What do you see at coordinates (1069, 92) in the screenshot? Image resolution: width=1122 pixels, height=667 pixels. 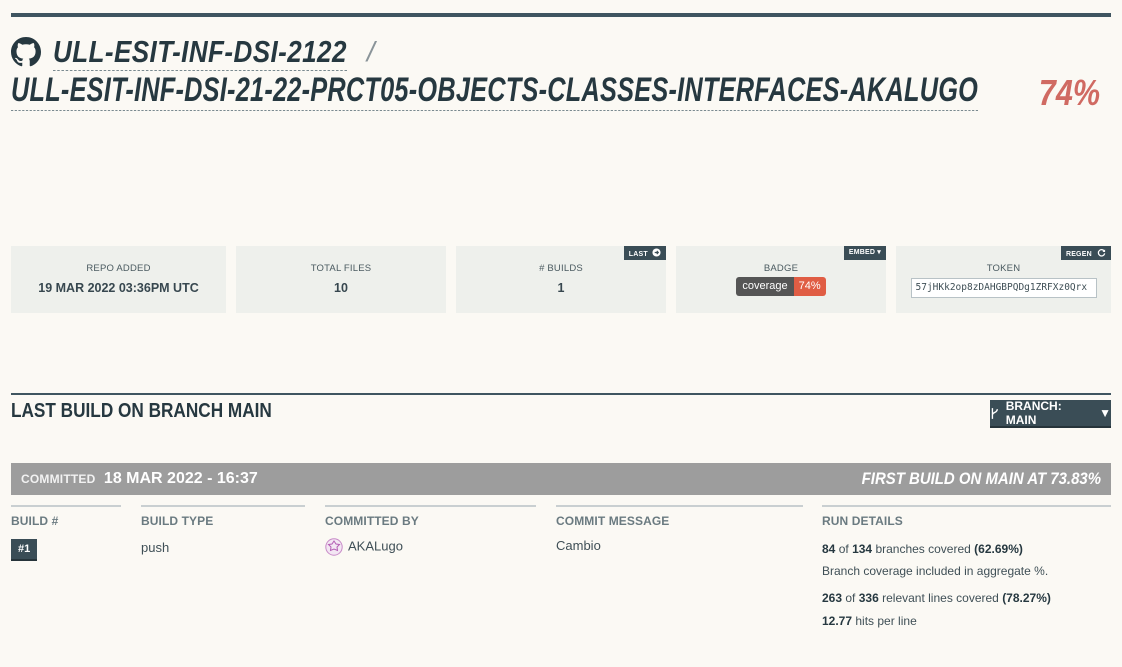 I see `coverage-percent: 74%` at bounding box center [1069, 92].